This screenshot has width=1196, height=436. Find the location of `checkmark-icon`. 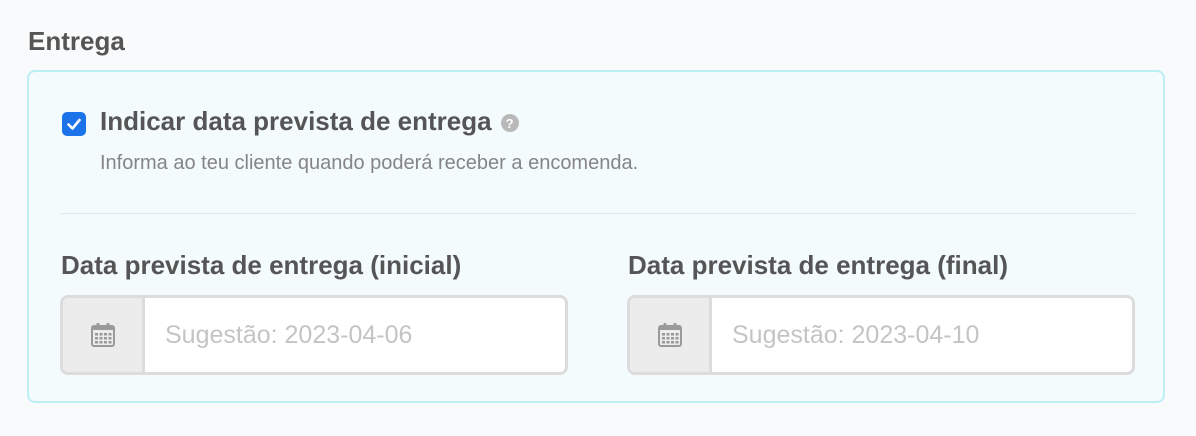

checkmark-icon is located at coordinates (74, 124).